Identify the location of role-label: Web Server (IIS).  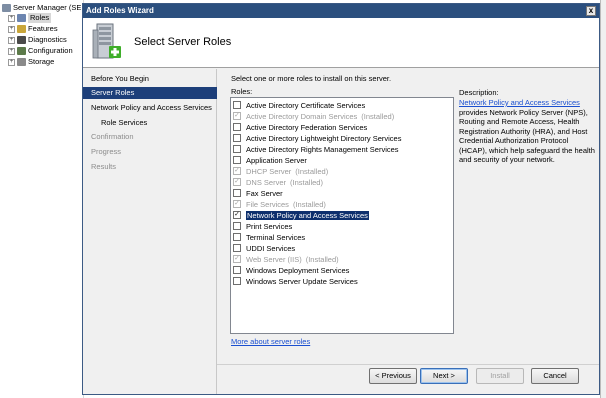
(274, 259).